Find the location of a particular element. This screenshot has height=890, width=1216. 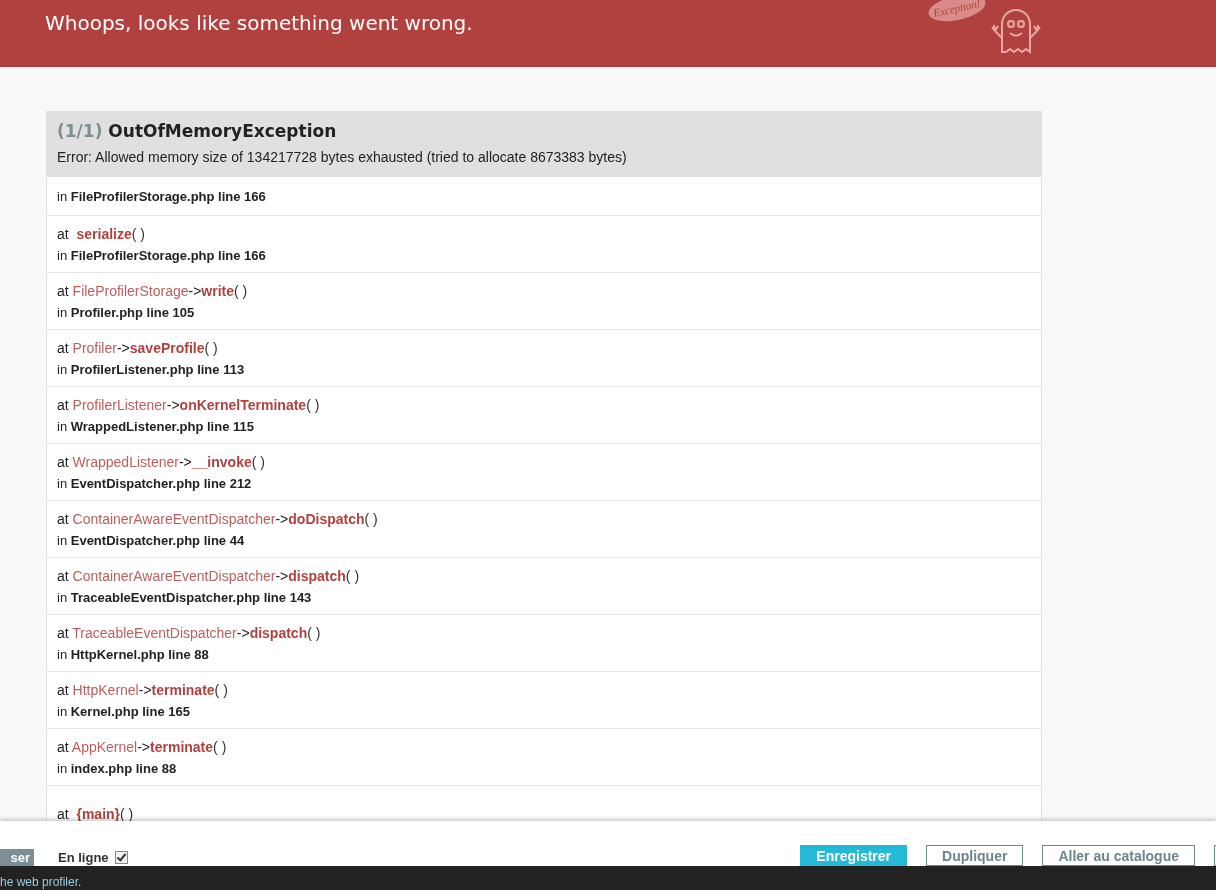

trace-call: at Profiler->saveProfile( ) is located at coordinates (137, 347).